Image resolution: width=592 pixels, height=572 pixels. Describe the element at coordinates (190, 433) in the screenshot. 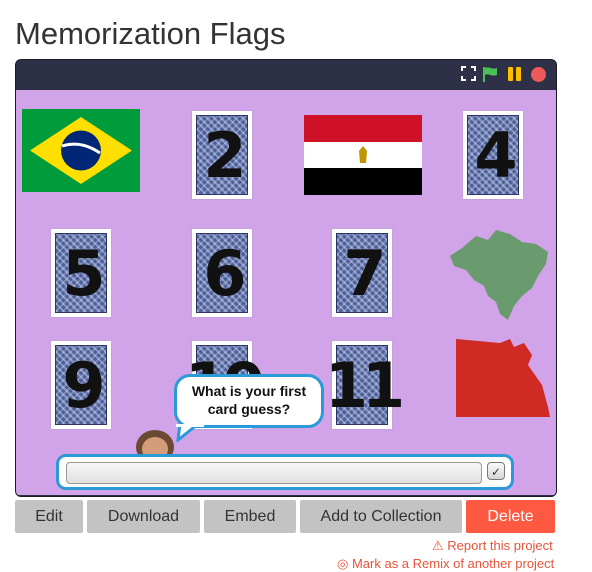

I see `speech-bubble-tail` at that location.